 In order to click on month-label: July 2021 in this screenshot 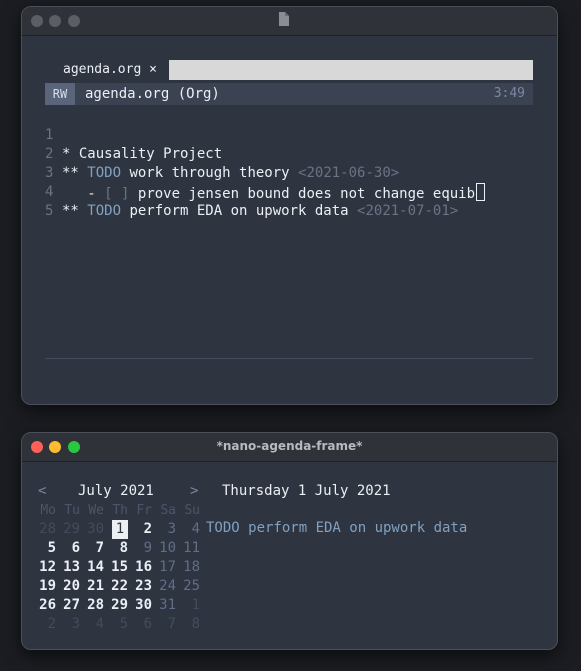, I will do `click(116, 491)`.